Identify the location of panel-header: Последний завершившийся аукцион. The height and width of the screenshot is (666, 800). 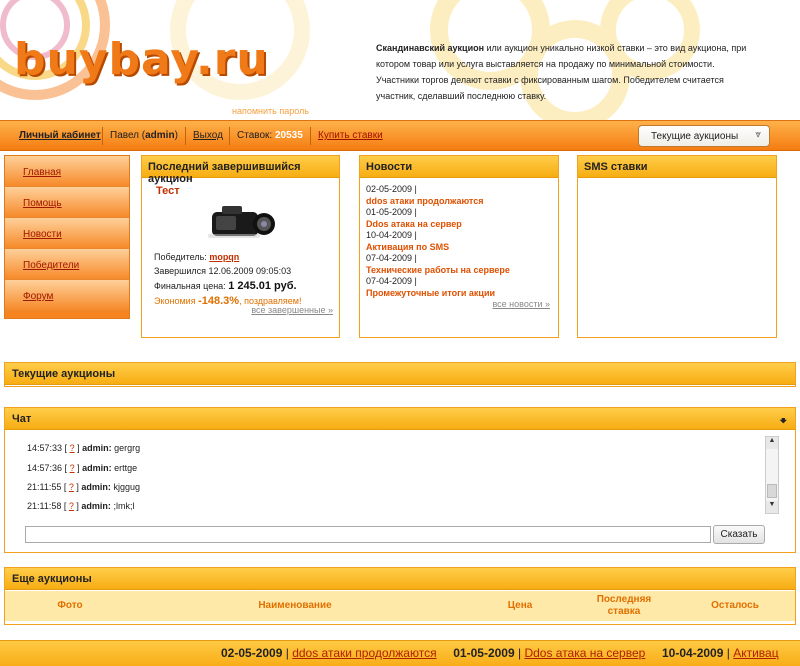
(240, 170).